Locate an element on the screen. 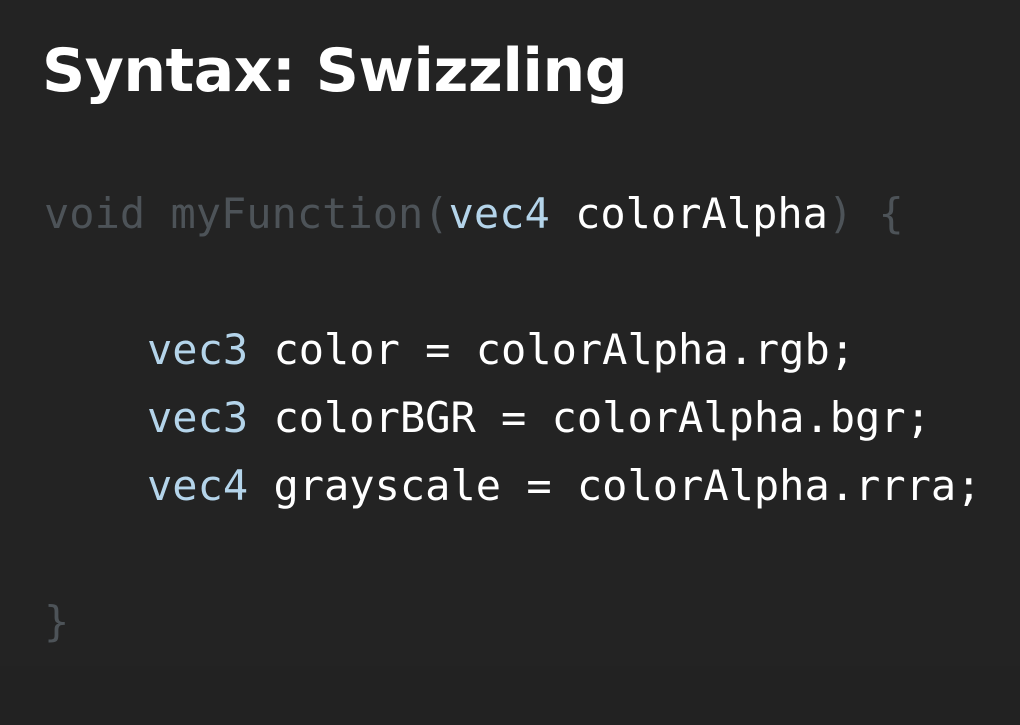 Image resolution: width=1020 pixels, height=725 pixels. code-line: vec3 color = colorAlpha.rgb; is located at coordinates (449, 350).